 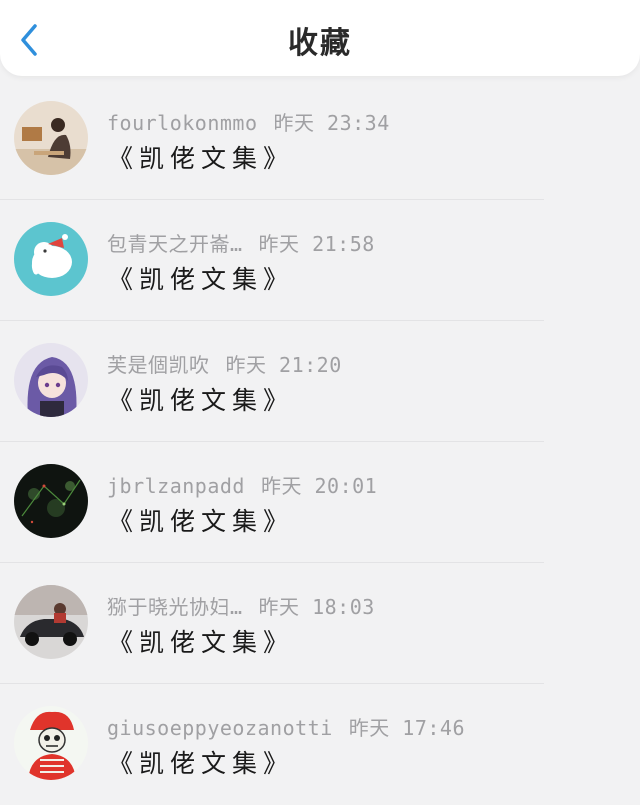 I want to click on timestamp: 昨天 21:20, so click(x=283, y=365).